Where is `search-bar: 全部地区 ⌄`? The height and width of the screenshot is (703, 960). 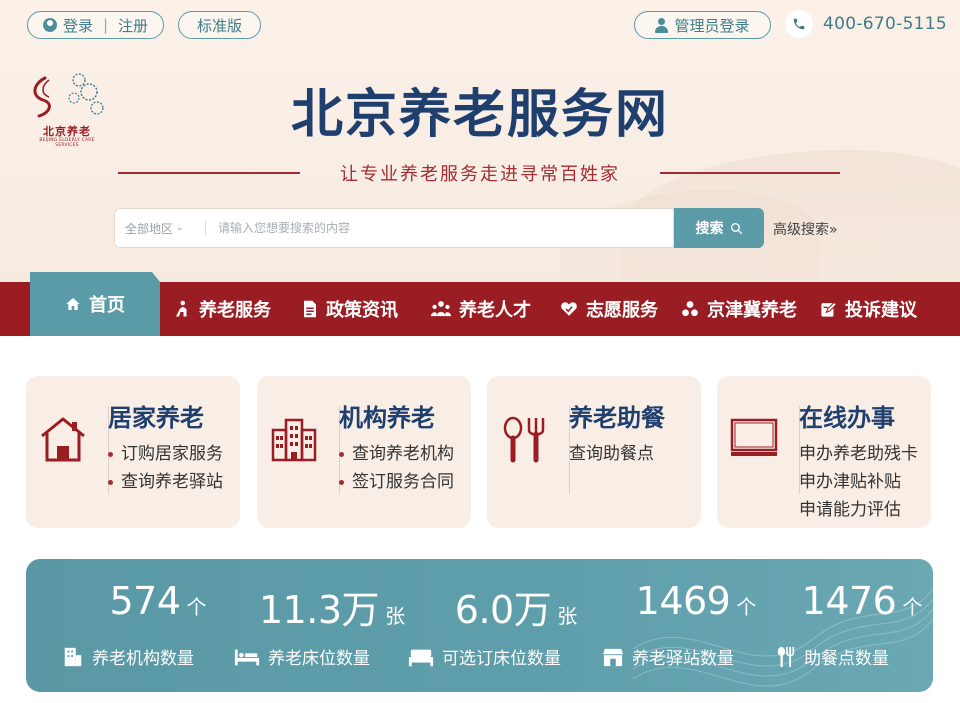 search-bar: 全部地区 ⌄ is located at coordinates (394, 228).